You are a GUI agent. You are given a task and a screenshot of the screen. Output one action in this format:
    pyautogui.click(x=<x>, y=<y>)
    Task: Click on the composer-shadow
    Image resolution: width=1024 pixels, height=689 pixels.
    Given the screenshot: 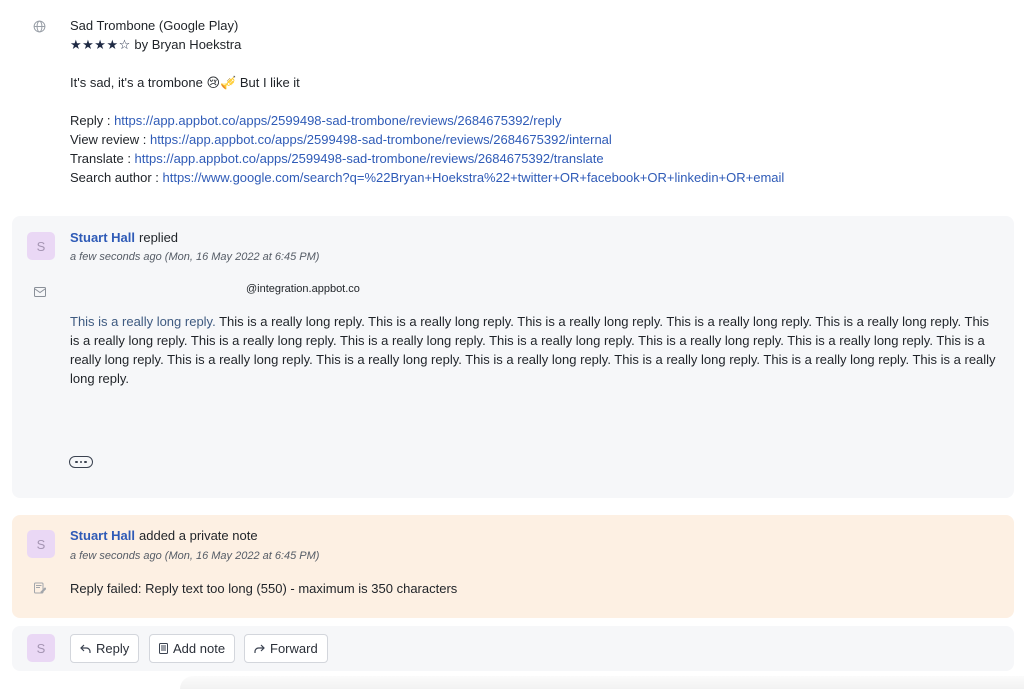 What is the action you would take?
    pyautogui.click(x=602, y=682)
    